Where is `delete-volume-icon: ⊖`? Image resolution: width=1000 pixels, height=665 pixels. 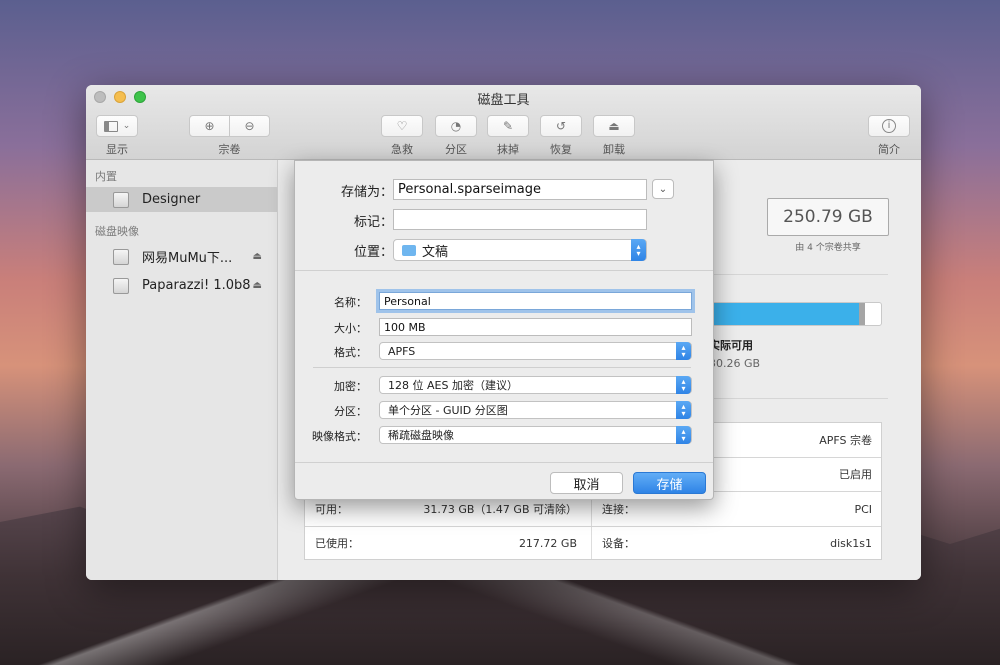
delete-volume-icon: ⊖ is located at coordinates (249, 126).